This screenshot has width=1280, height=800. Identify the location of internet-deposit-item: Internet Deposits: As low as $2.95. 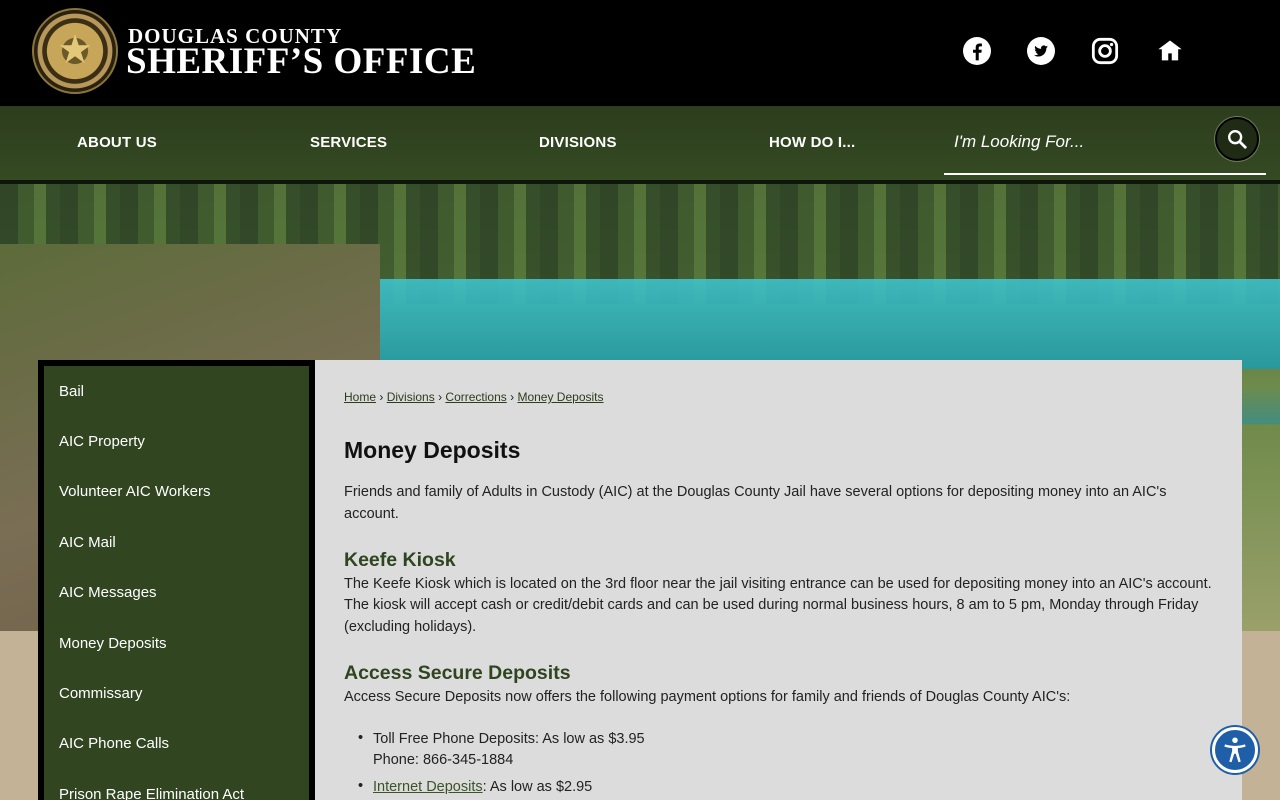
(482, 787).